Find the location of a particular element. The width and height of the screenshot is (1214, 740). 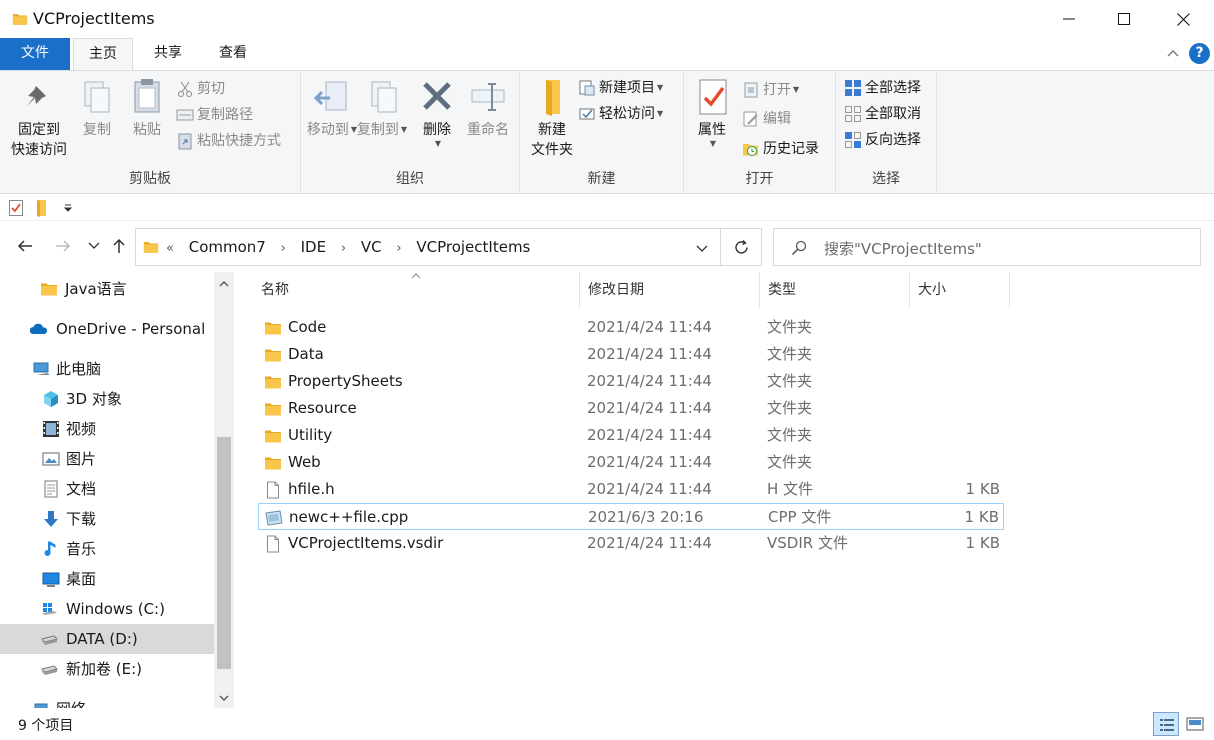

back-arrow-icon is located at coordinates (25, 246).